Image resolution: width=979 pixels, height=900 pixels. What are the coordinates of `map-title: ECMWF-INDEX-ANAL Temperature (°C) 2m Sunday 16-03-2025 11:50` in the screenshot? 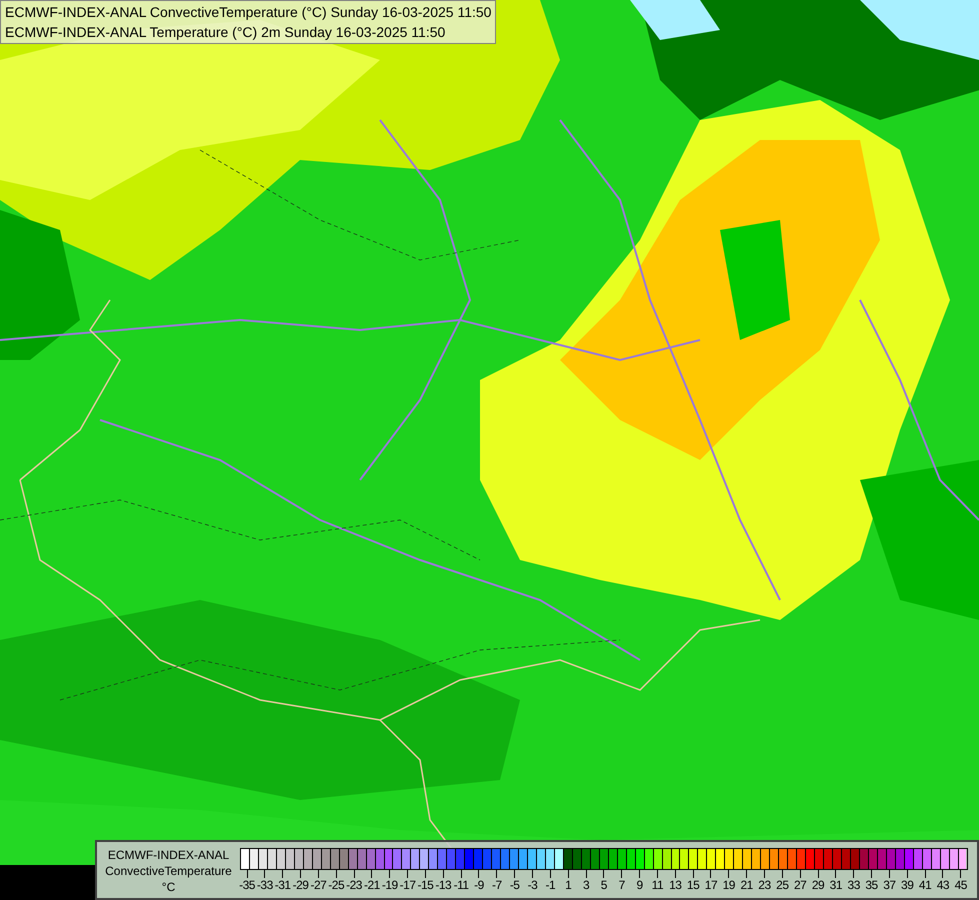 It's located at (225, 32).